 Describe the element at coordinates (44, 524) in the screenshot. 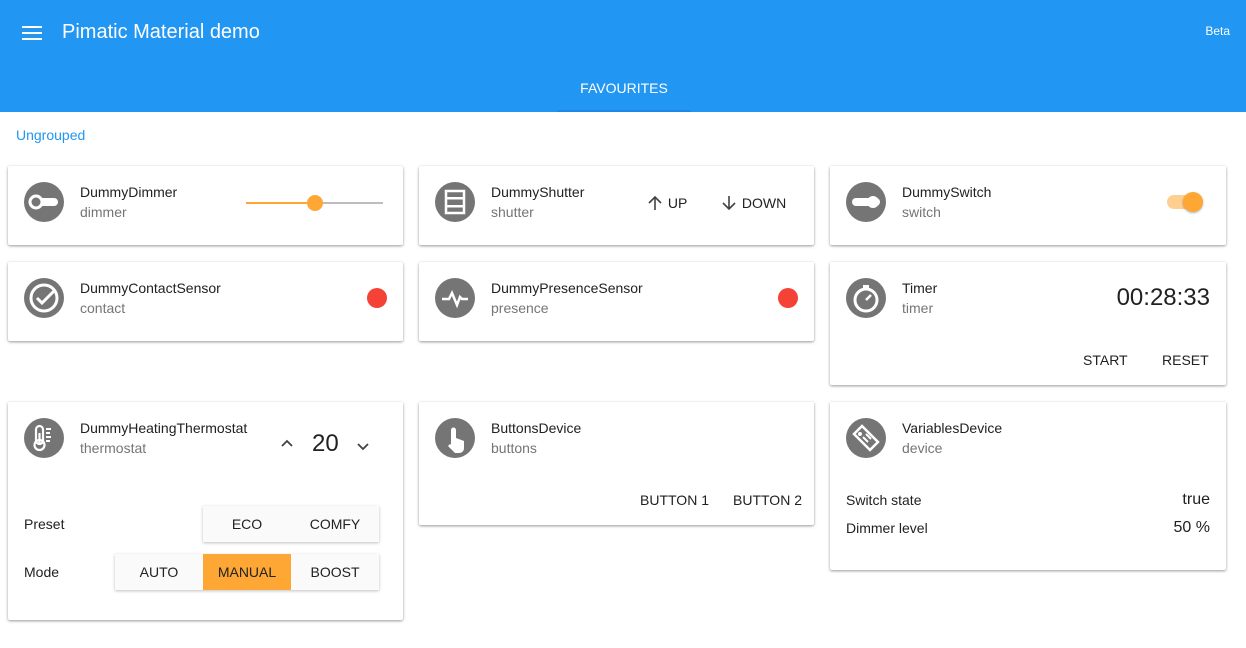

I see `preset-label: Preset` at that location.